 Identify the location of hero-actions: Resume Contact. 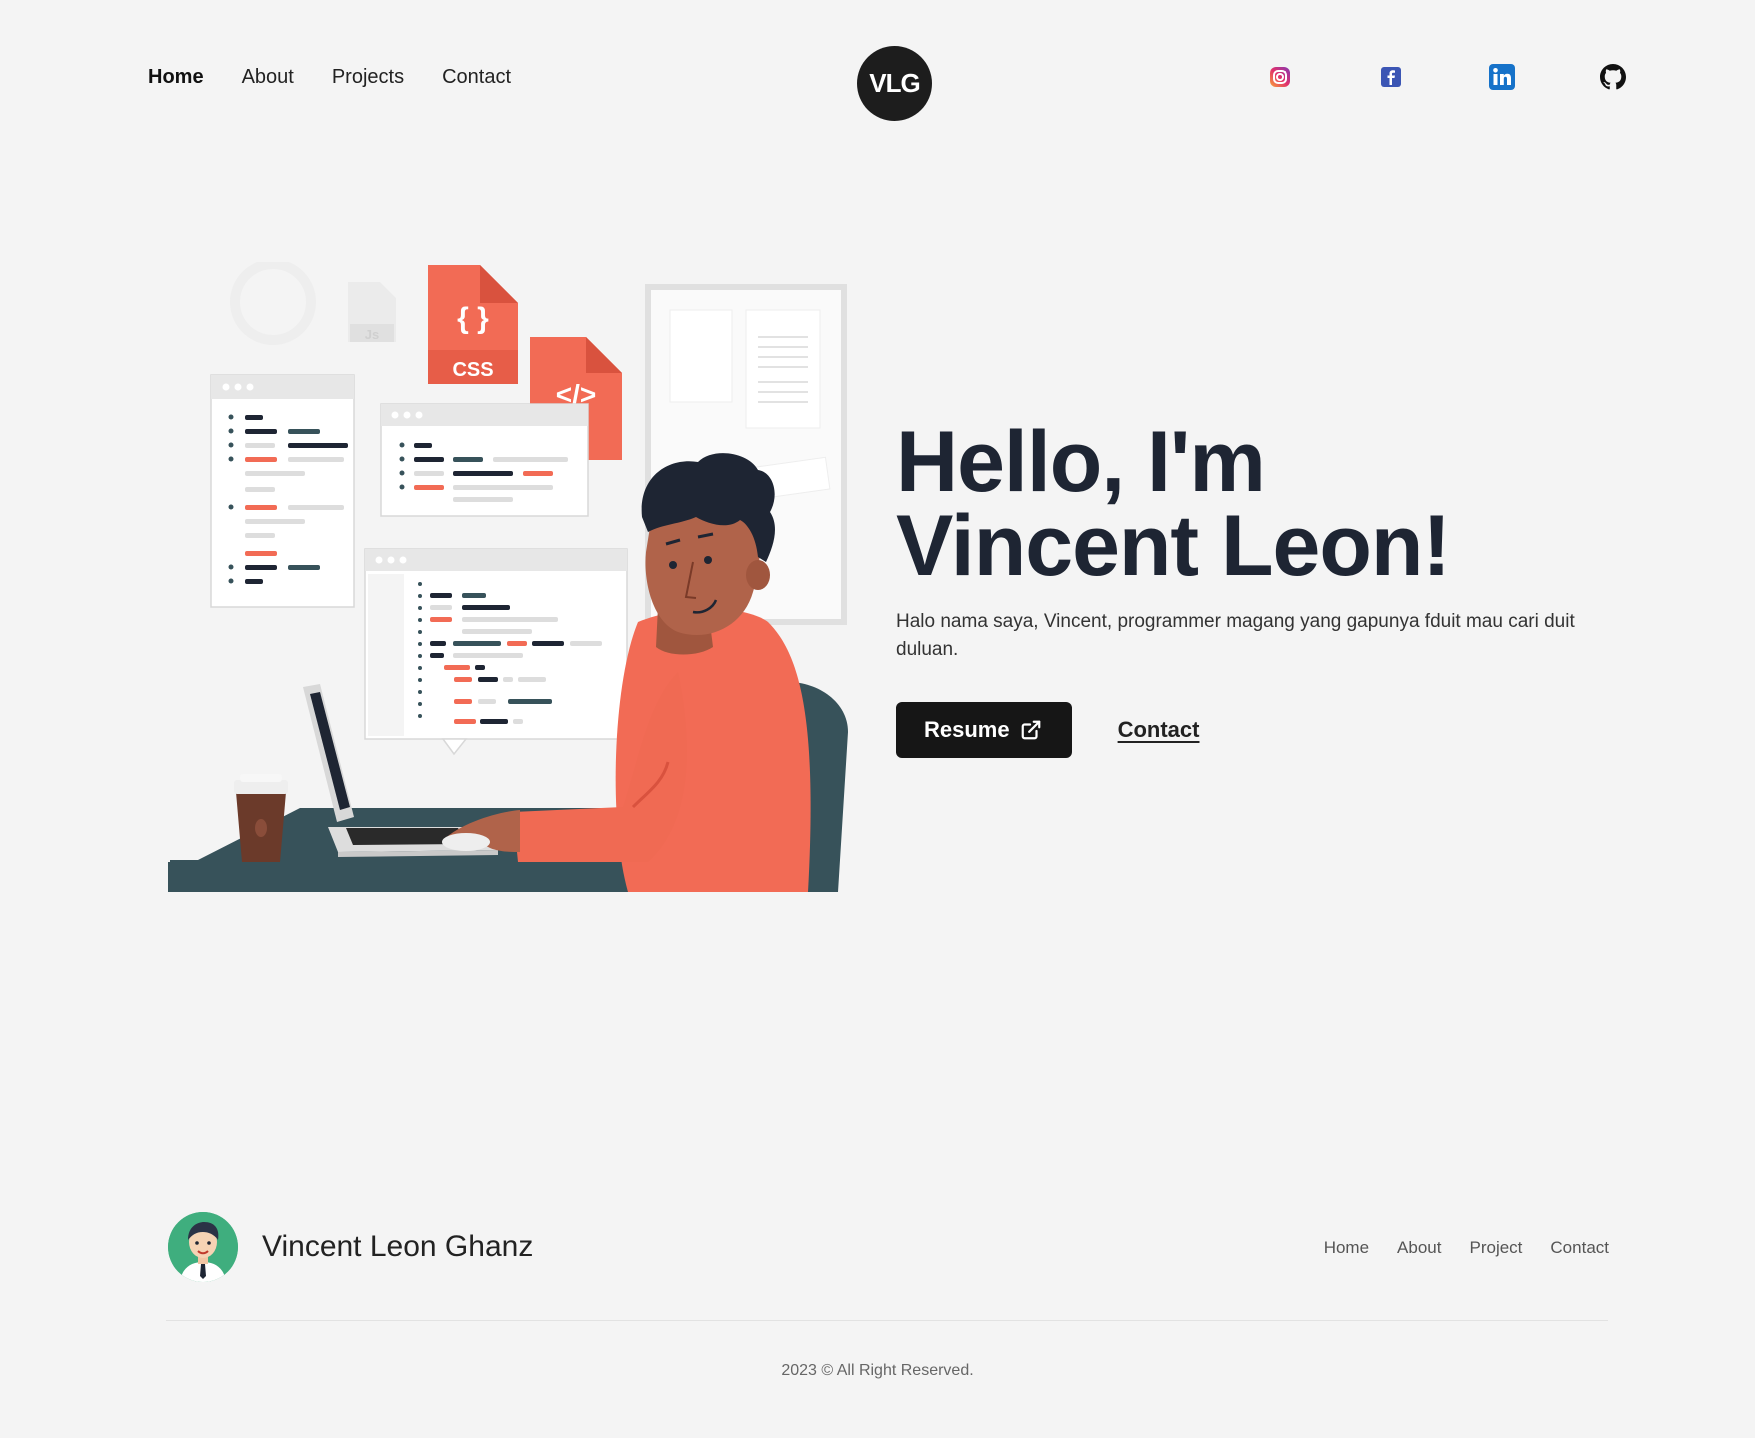
(1256, 730).